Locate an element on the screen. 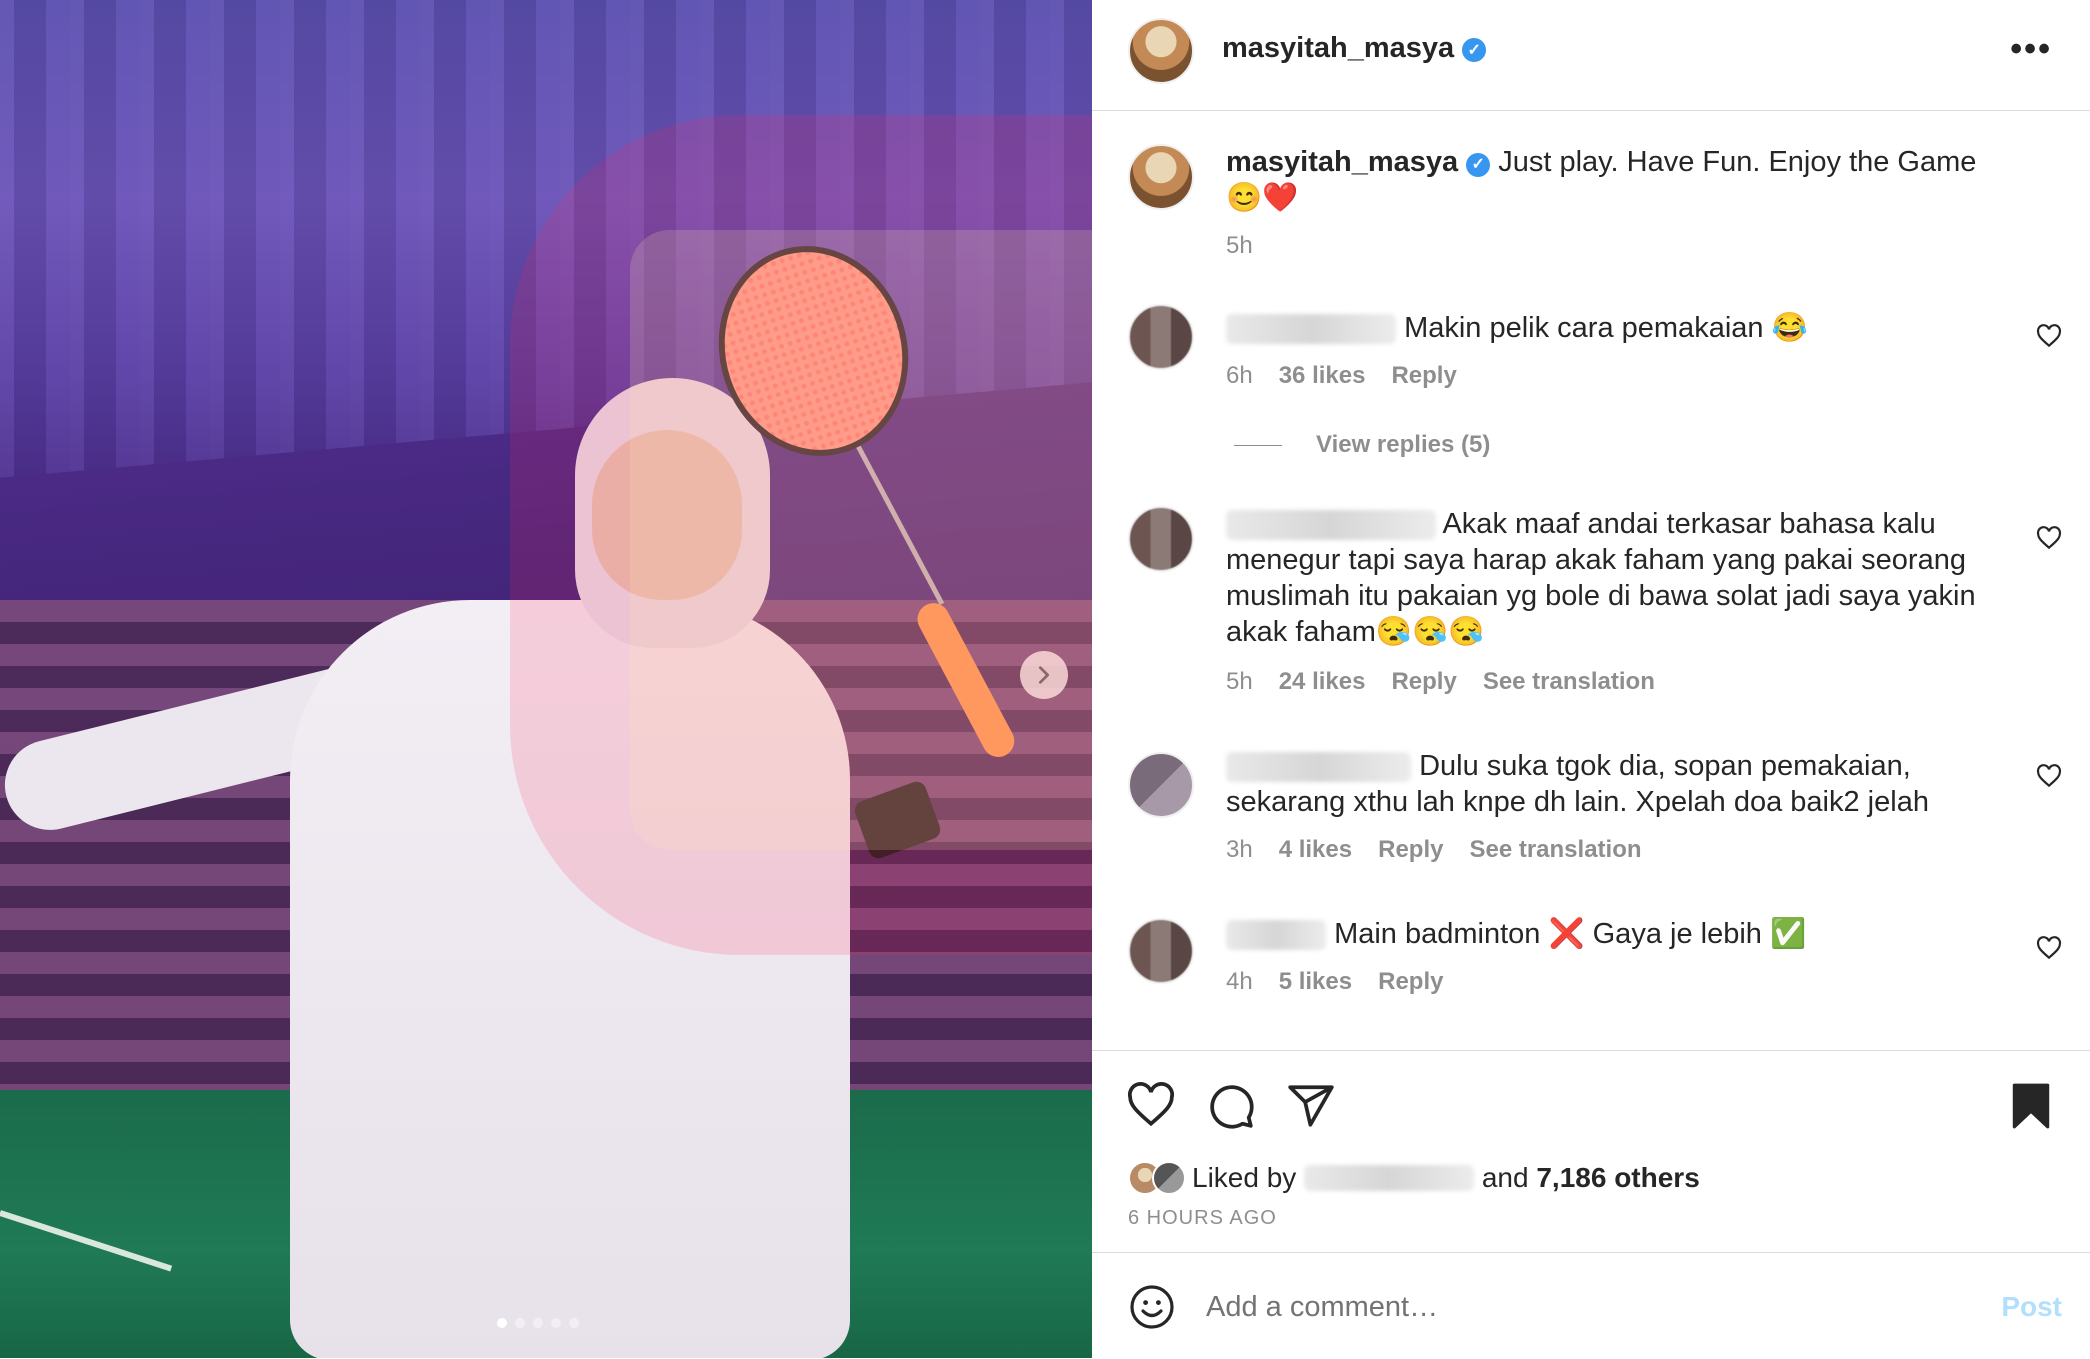 The width and height of the screenshot is (2090, 1359). author-username-text: masyitah_masya is located at coordinates (1338, 48).